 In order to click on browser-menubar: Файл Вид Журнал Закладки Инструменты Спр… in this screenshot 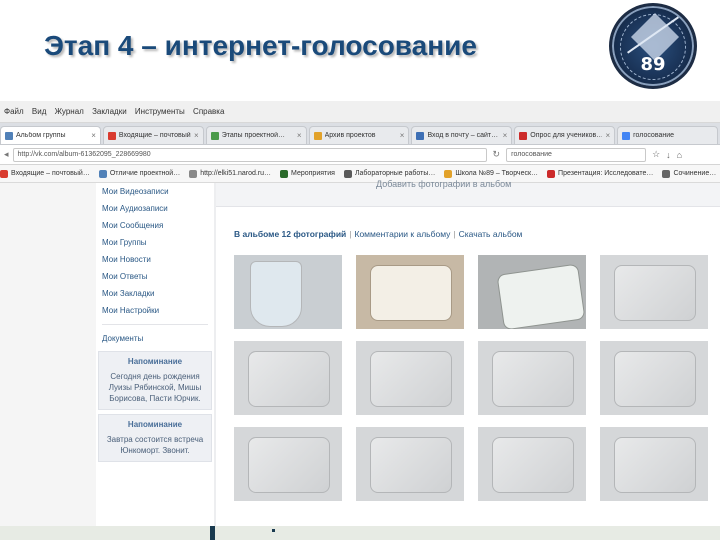, I will do `click(360, 112)`.